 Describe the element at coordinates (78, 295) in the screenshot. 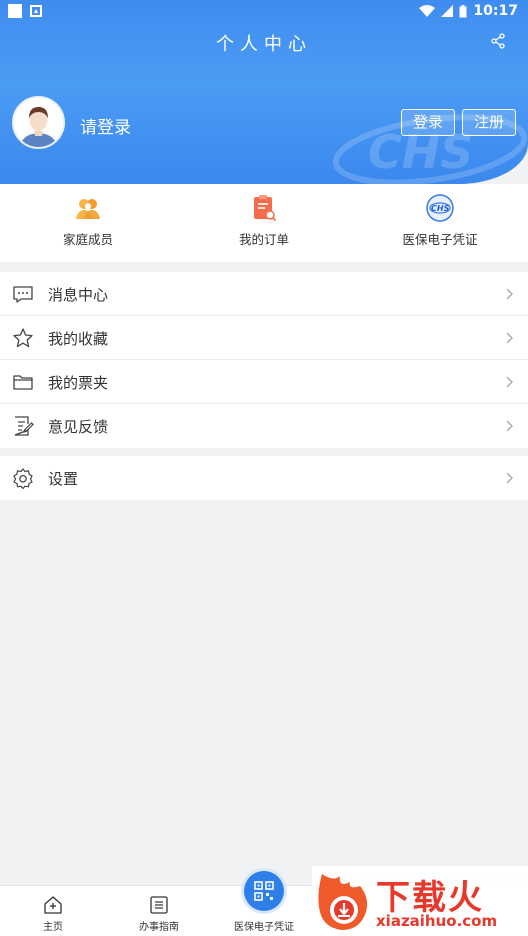

I see `menu-item-label: 消息中心` at that location.